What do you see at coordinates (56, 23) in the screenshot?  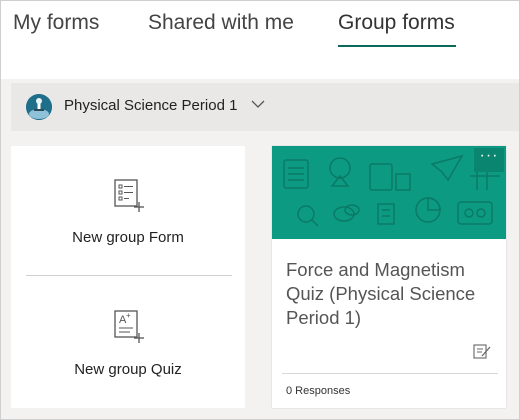 I see `tab-my-forms: My forms` at bounding box center [56, 23].